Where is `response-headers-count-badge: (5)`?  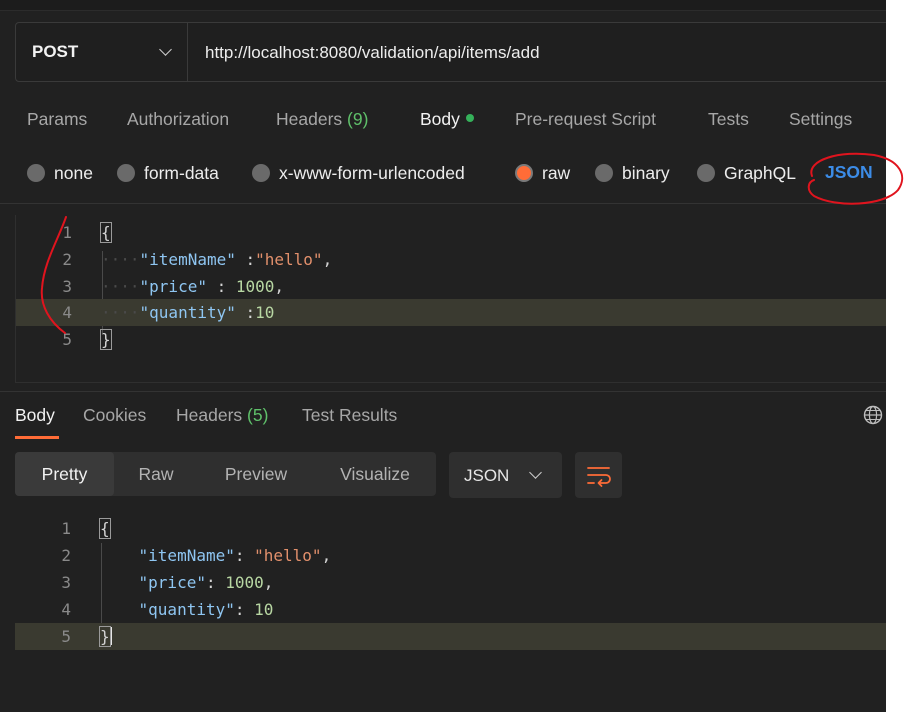 response-headers-count-badge: (5) is located at coordinates (258, 415).